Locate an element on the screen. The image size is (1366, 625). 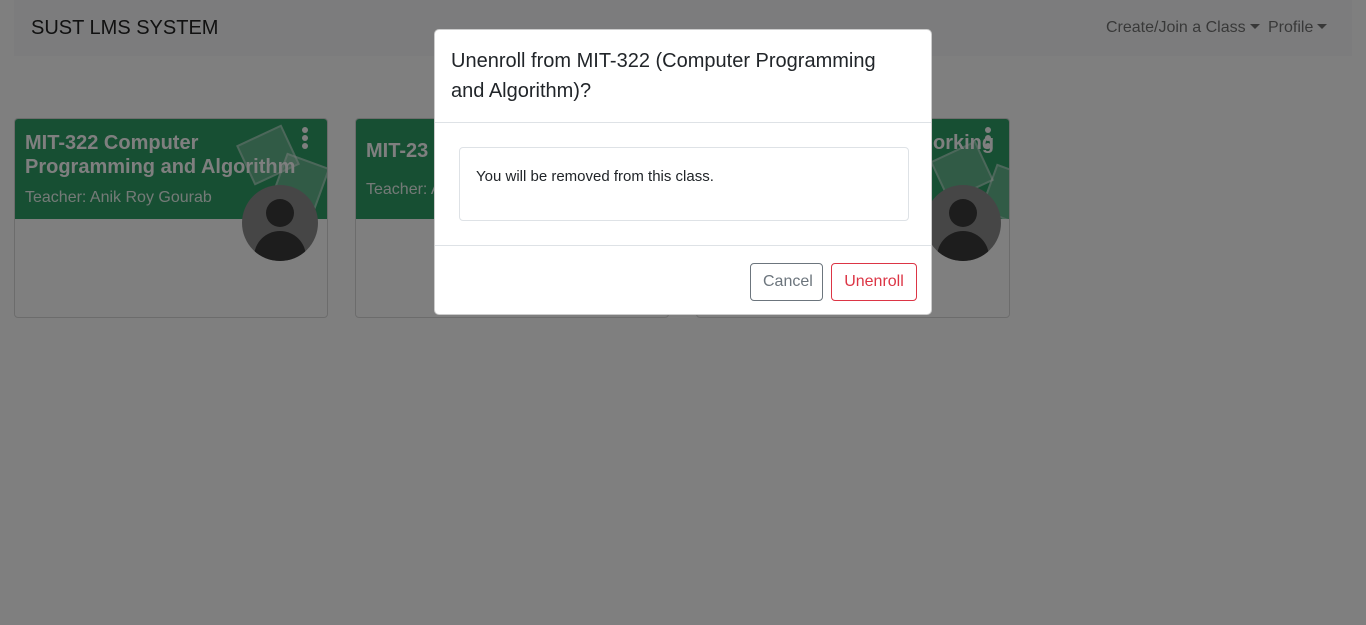
cancel-button: Cancel is located at coordinates (786, 282).